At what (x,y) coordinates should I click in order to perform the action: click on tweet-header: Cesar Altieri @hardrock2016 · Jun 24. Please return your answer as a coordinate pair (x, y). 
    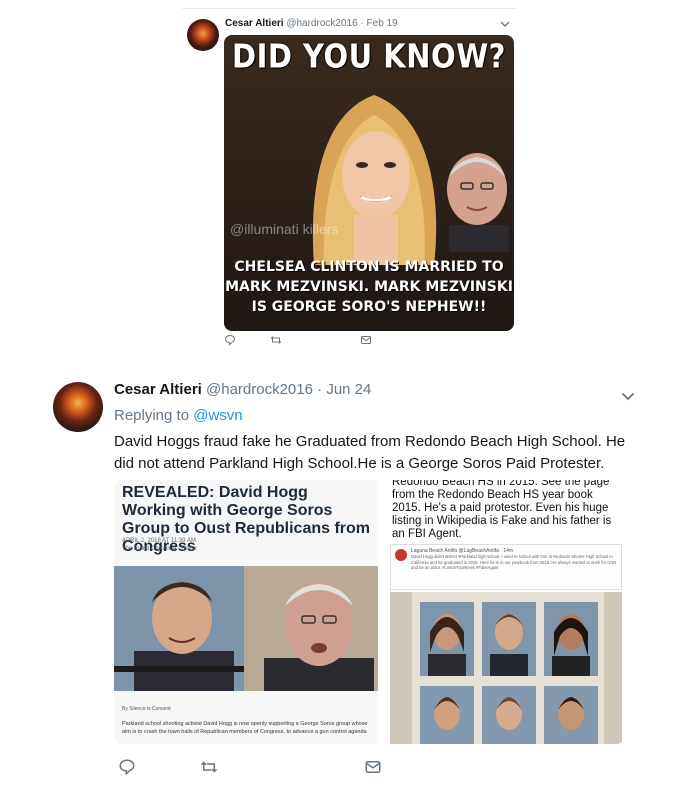
    Looking at the image, I should click on (242, 389).